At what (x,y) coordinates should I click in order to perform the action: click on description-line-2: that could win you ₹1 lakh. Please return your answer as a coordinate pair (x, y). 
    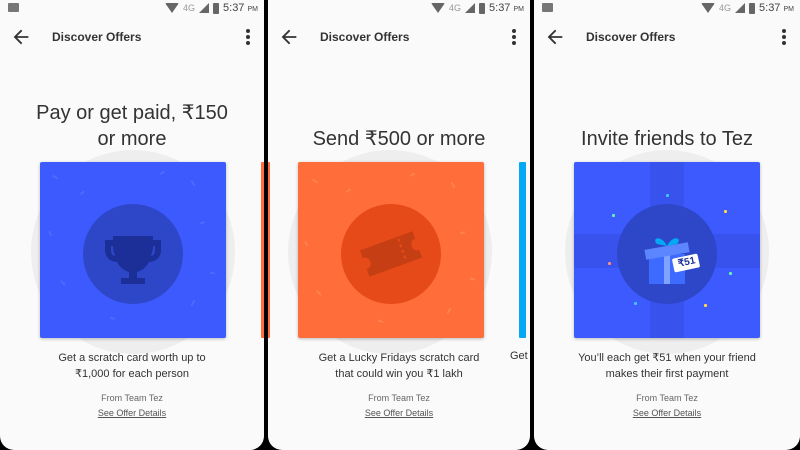
    Looking at the image, I should click on (399, 374).